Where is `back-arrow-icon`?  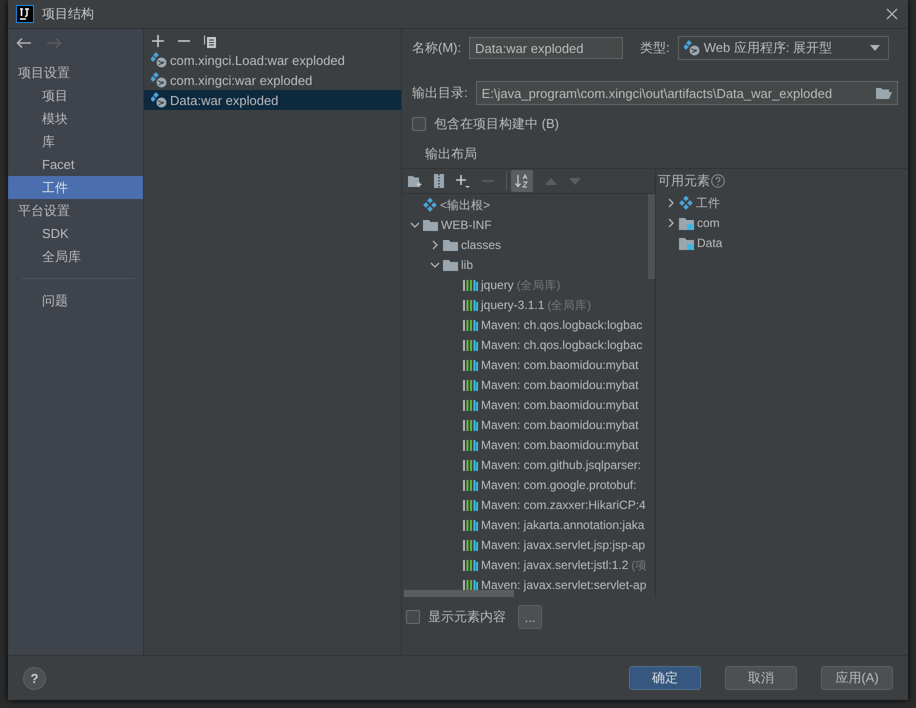 back-arrow-icon is located at coordinates (24, 43).